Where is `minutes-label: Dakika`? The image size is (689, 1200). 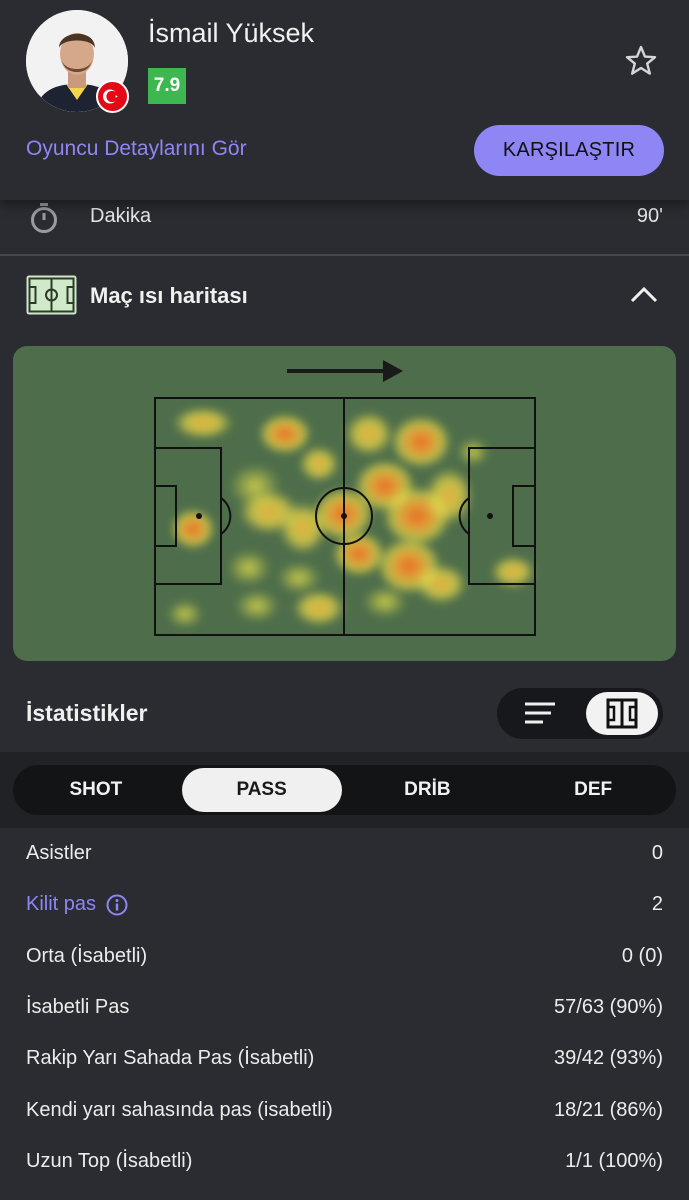
minutes-label: Dakika is located at coordinates (121, 216).